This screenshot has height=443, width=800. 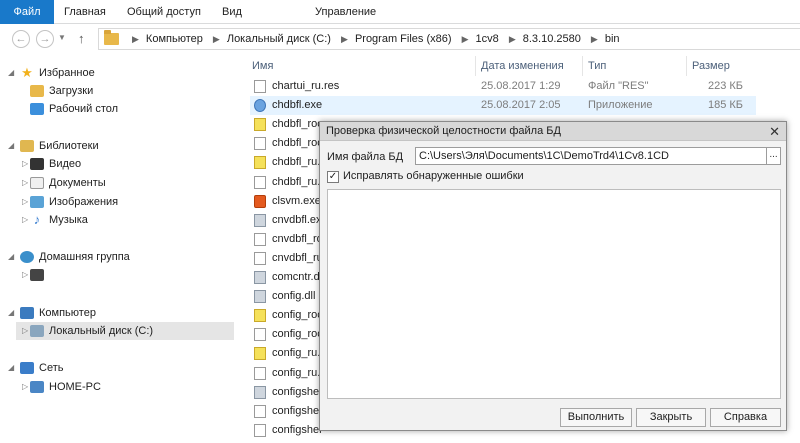 I want to click on ribbon: Файл Главная Общий доступ Вид Управление, so click(x=400, y=12).